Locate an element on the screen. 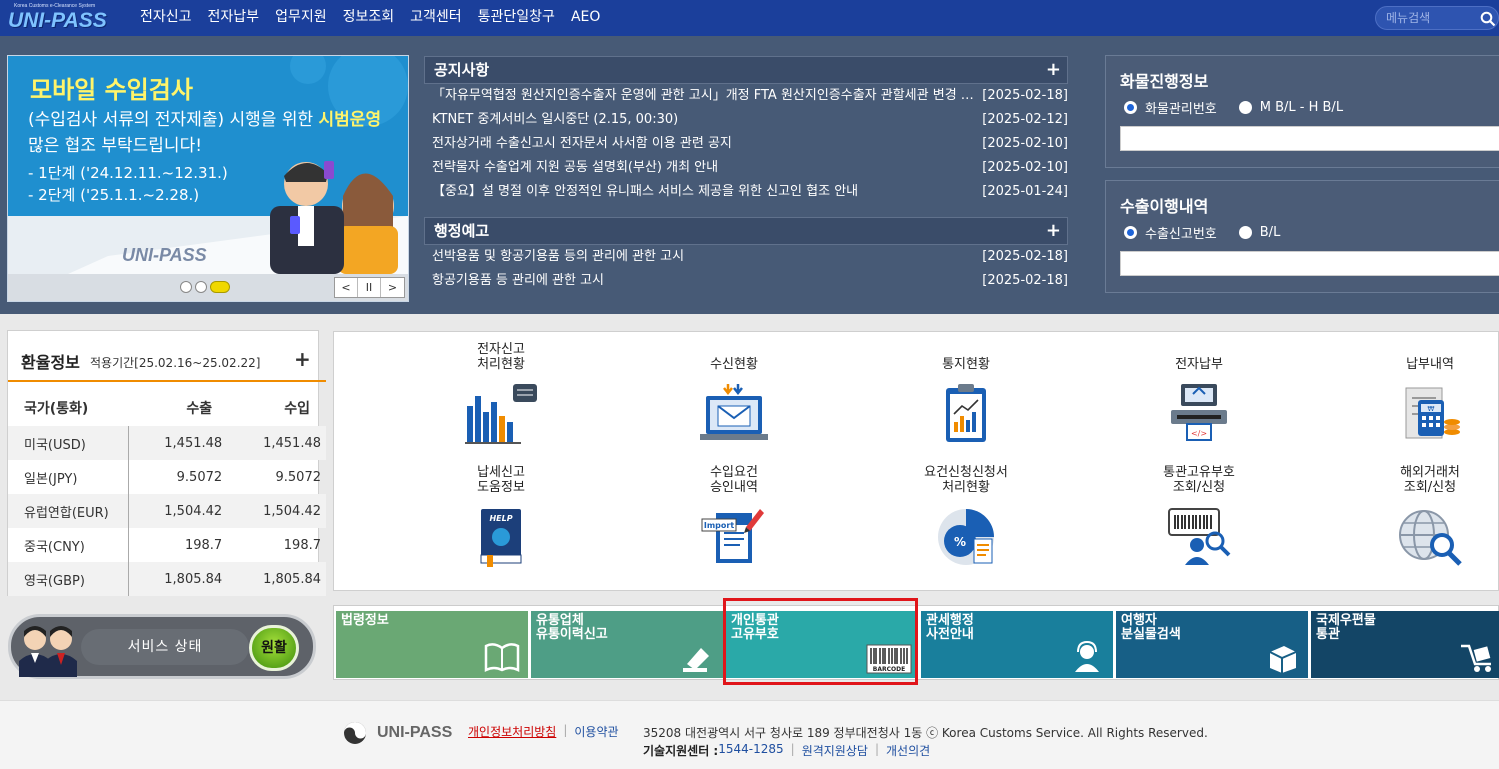  quick-menu-payment-history: 납부내역 ₩ is located at coordinates (1430, 395).